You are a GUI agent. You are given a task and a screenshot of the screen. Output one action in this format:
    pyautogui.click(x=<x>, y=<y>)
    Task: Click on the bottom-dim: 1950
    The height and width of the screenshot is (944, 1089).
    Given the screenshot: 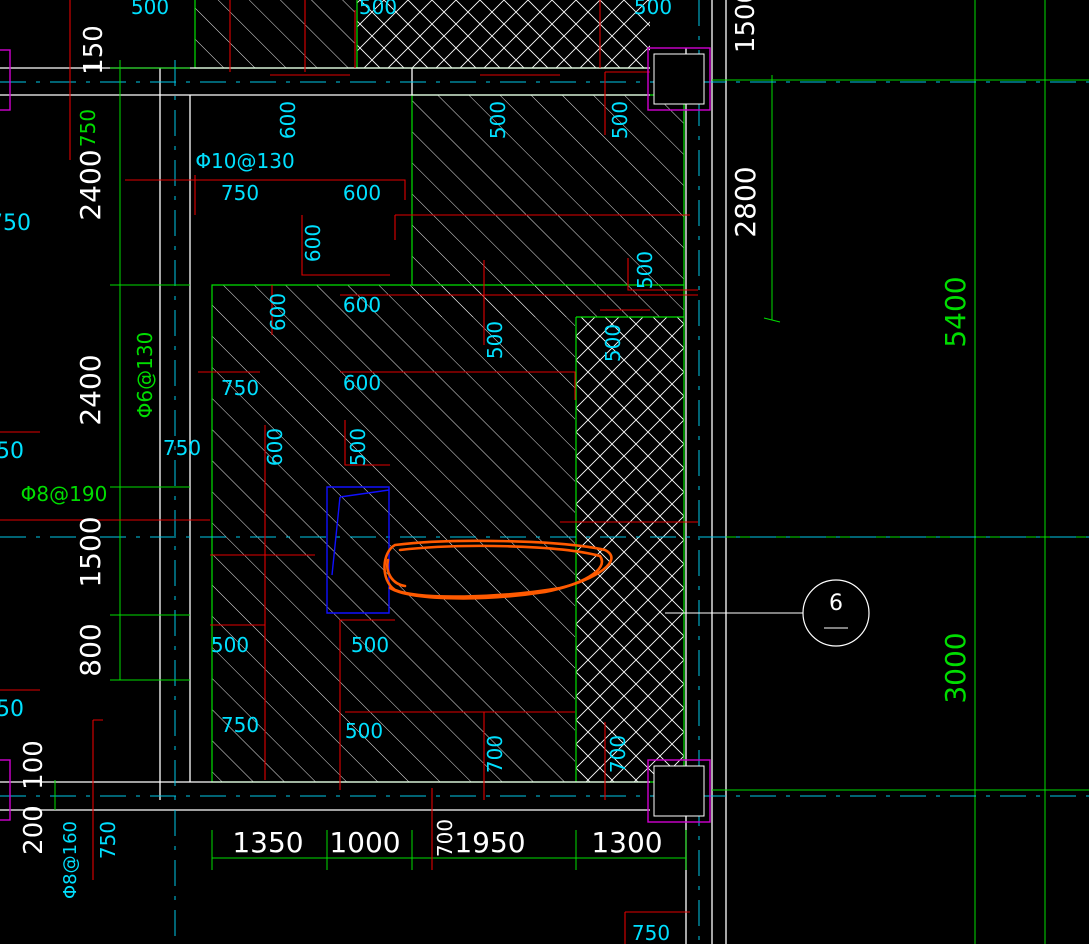 What is the action you would take?
    pyautogui.click(x=489, y=842)
    